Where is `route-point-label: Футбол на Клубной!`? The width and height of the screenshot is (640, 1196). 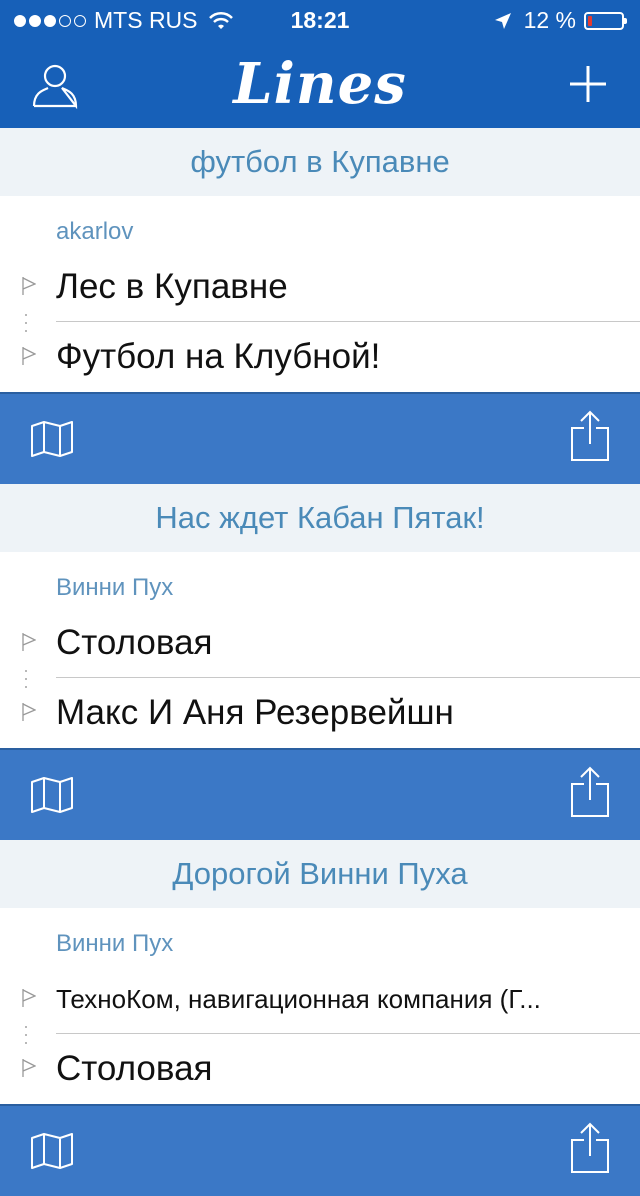
route-point-label: Футбол на Клубной! is located at coordinates (218, 356).